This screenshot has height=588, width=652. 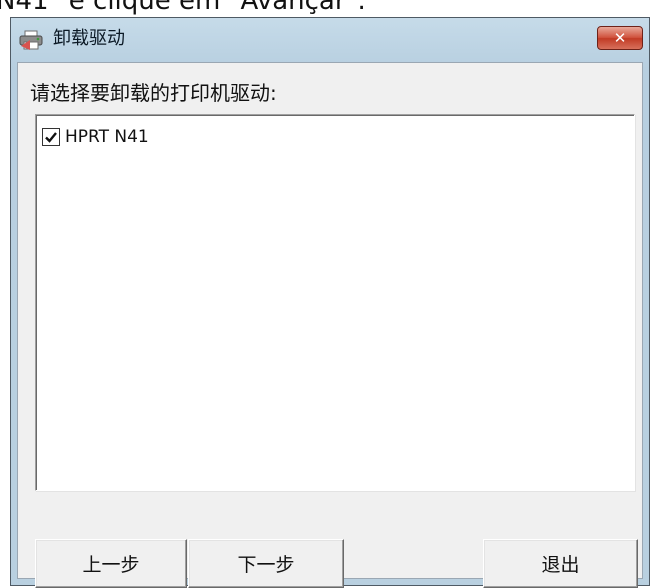 I want to click on next-button: 下一步, so click(x=266, y=563).